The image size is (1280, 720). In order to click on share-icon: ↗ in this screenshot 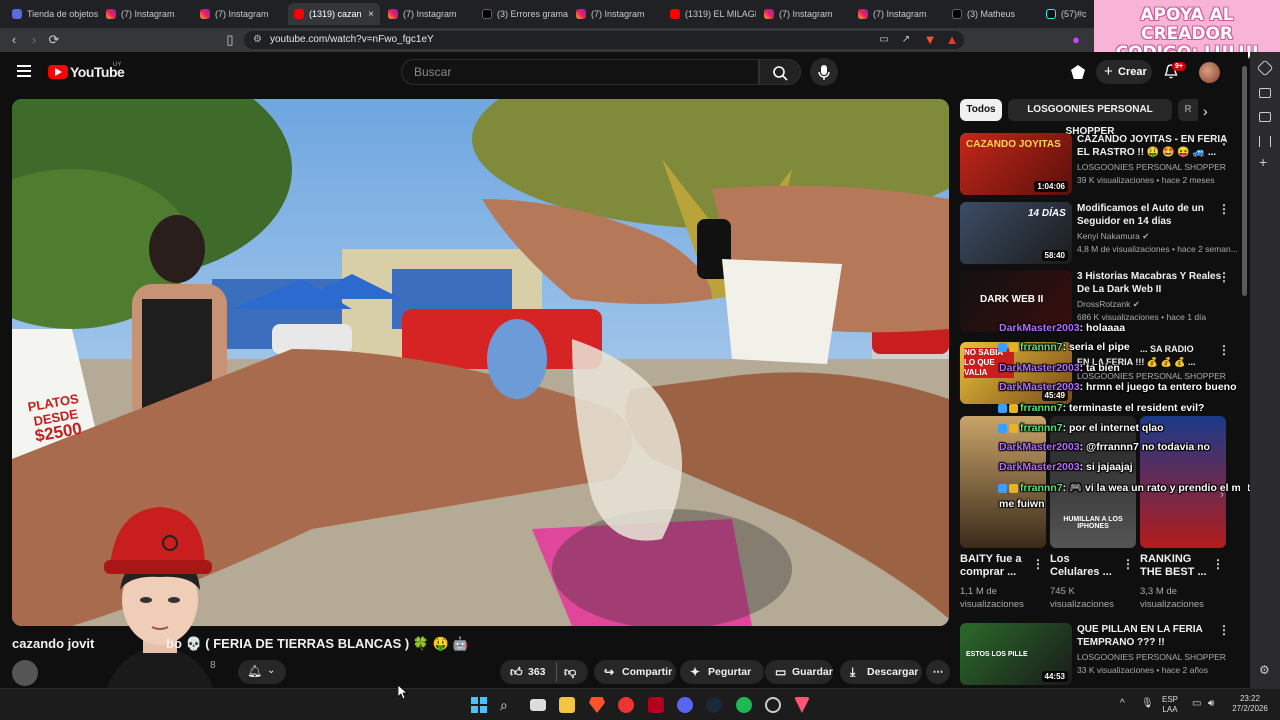, I will do `click(906, 40)`.